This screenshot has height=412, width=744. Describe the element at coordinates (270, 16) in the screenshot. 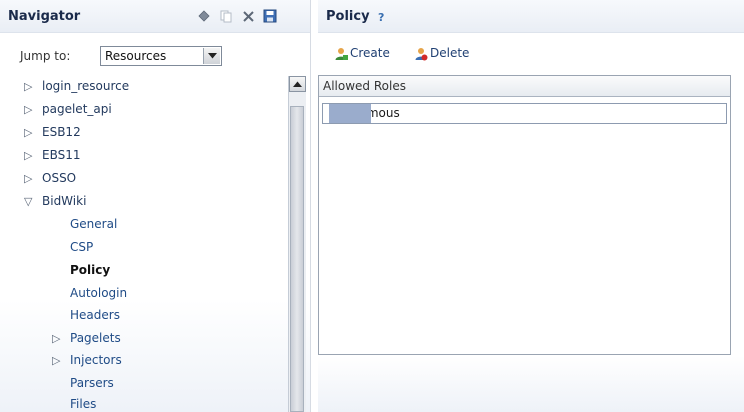

I see `save-icon` at that location.